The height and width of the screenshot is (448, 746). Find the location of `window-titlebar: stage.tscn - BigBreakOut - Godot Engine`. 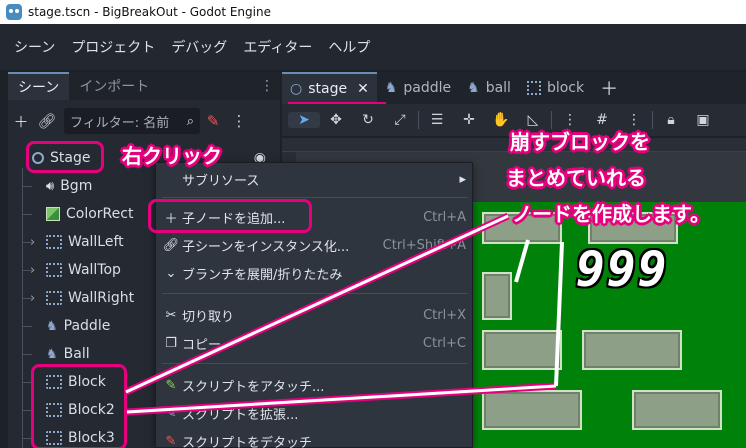

window-titlebar: stage.tscn - BigBreakOut - Godot Engine is located at coordinates (373, 12).